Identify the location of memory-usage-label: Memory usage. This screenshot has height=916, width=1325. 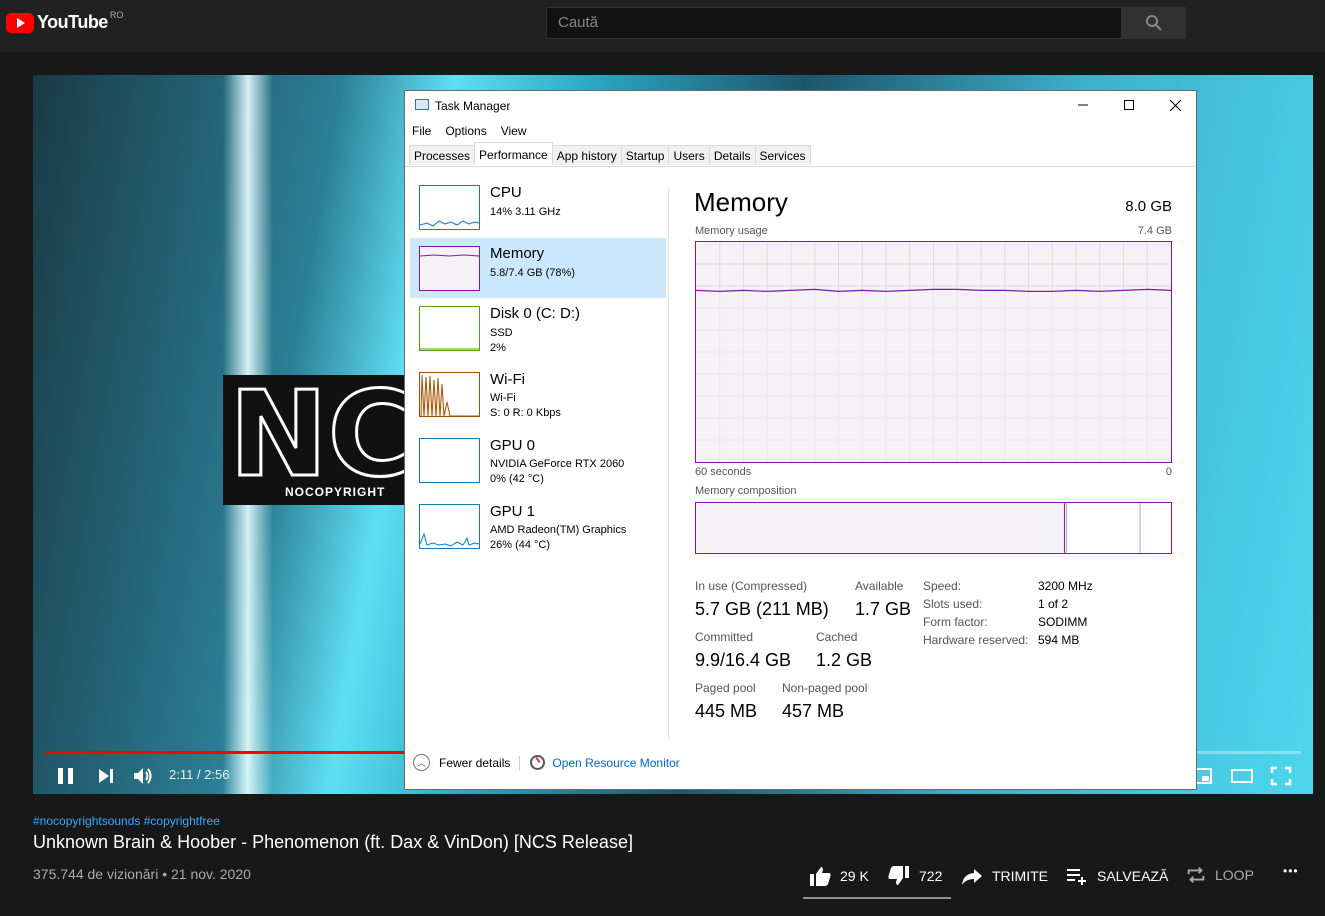
(731, 231).